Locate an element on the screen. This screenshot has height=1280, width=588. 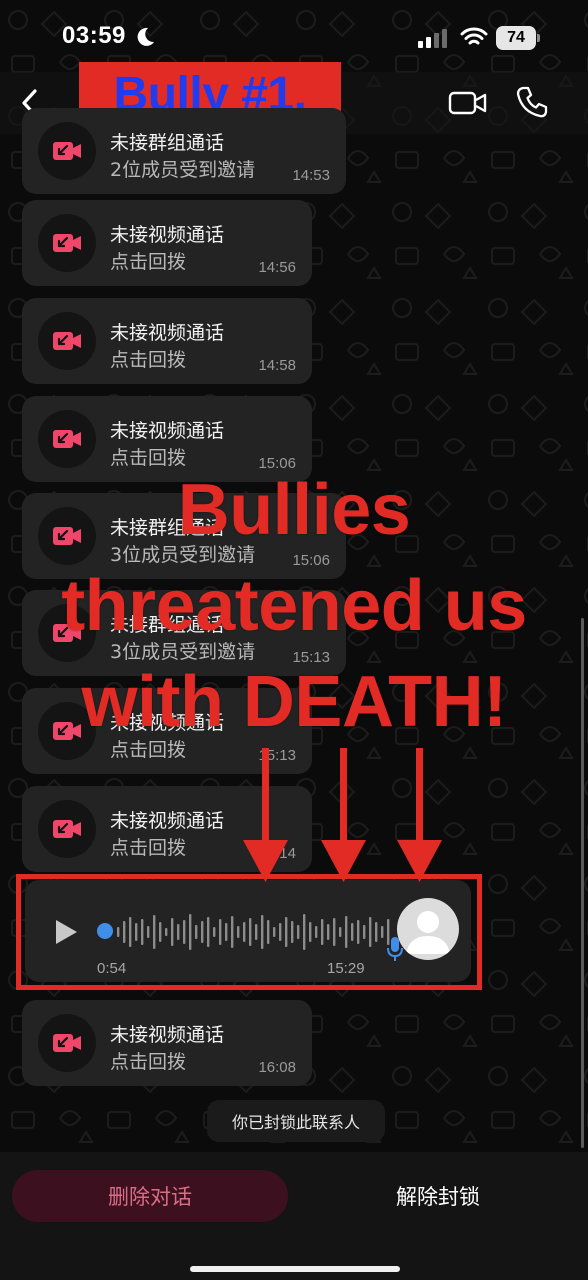
missed-call-message: 未接视频通话 点击回拨 14:56 is located at coordinates (167, 243).